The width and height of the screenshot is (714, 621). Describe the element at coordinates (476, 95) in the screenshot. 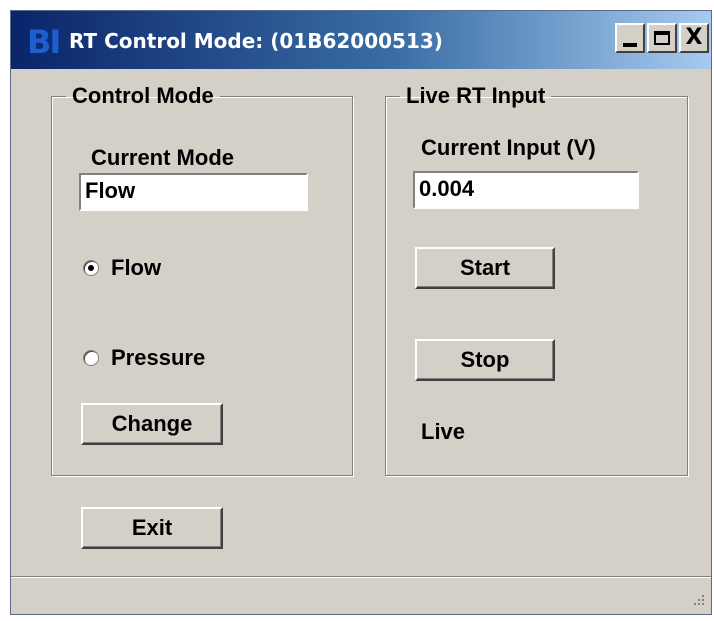

I see `live-rt-input-group-label: Live RT Input` at that location.